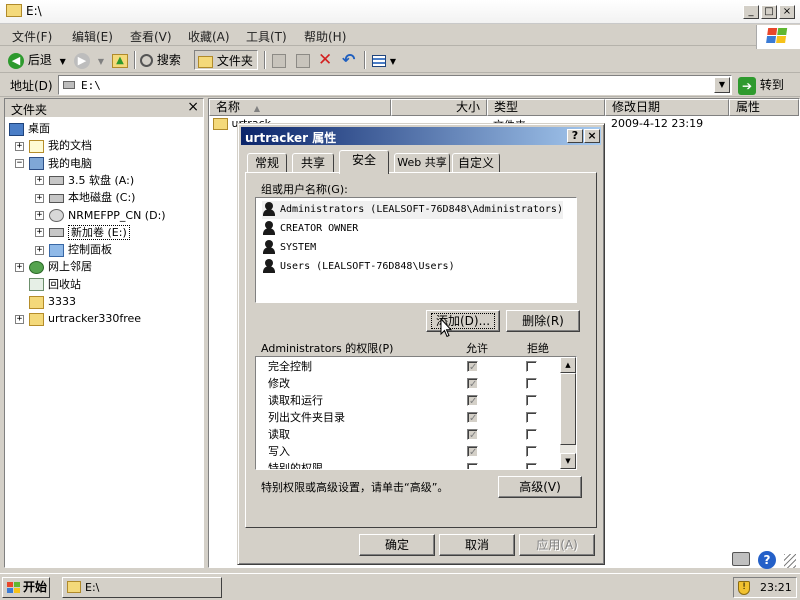 Image resolution: width=800 pixels, height=600 pixels. Describe the element at coordinates (53, 266) in the screenshot. I see `tree-item: + 网上邻居` at that location.